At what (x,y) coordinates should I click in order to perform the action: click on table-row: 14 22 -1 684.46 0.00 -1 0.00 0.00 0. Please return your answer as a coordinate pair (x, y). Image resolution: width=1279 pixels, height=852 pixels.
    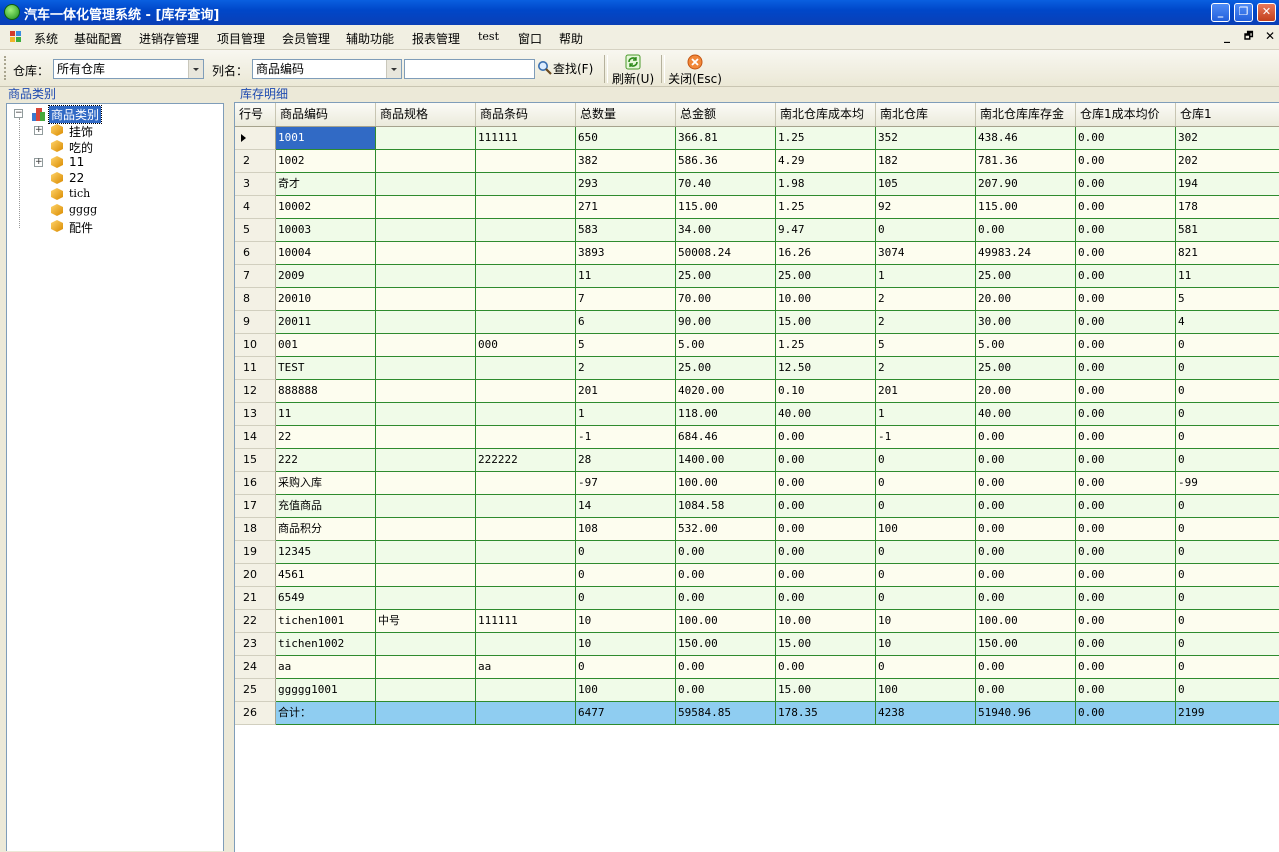
    Looking at the image, I should click on (757, 437).